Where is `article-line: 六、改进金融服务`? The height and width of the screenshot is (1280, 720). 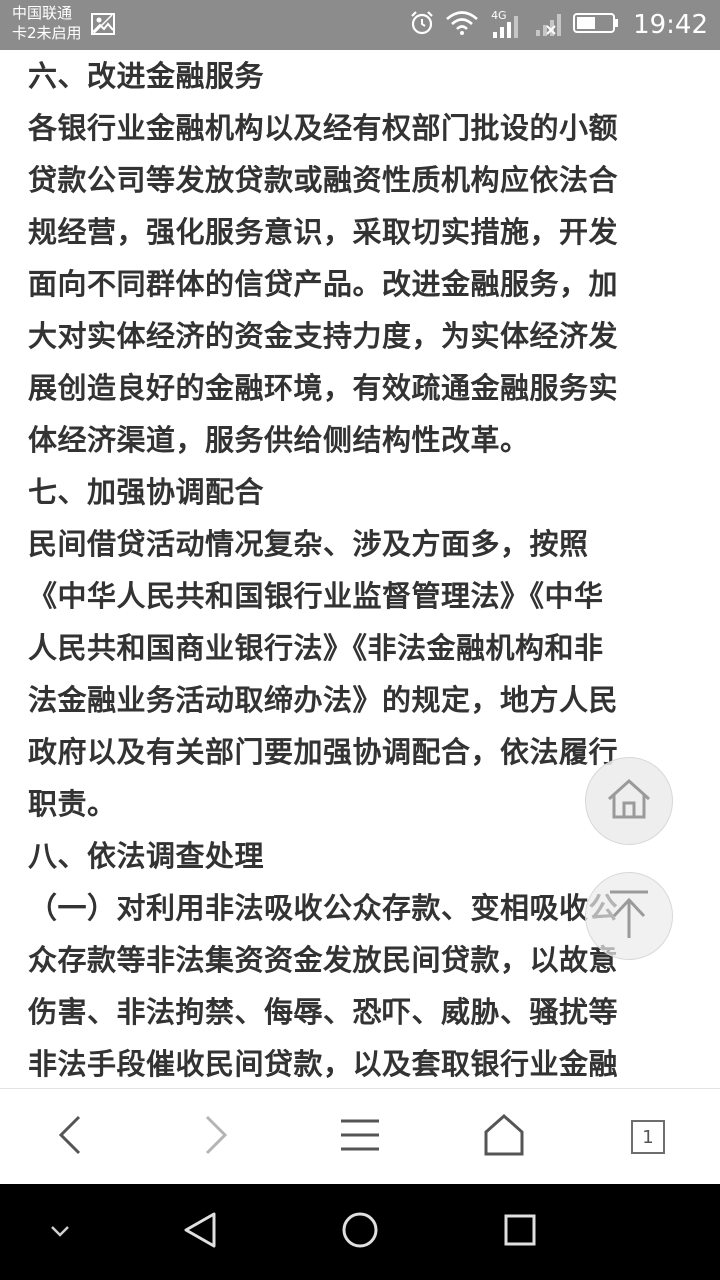 article-line: 六、改进金融服务 is located at coordinates (146, 76).